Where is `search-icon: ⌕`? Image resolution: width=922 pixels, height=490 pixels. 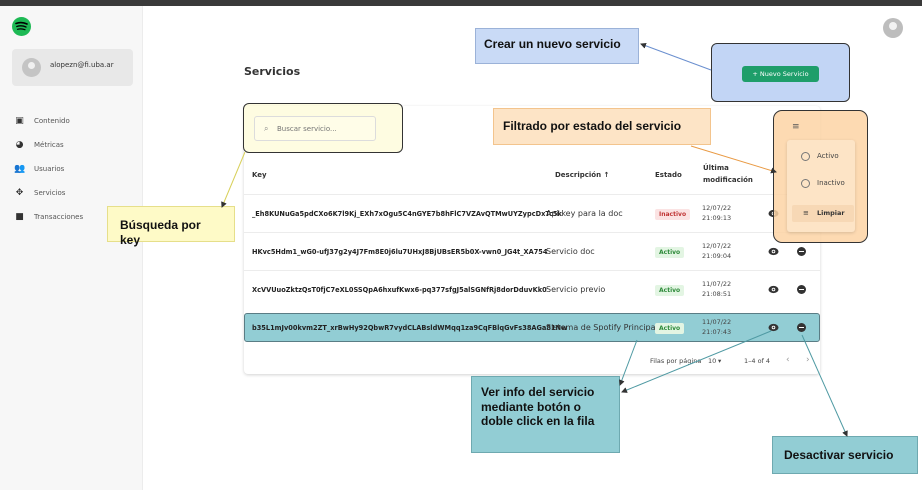
search-icon: ⌕ is located at coordinates (266, 128).